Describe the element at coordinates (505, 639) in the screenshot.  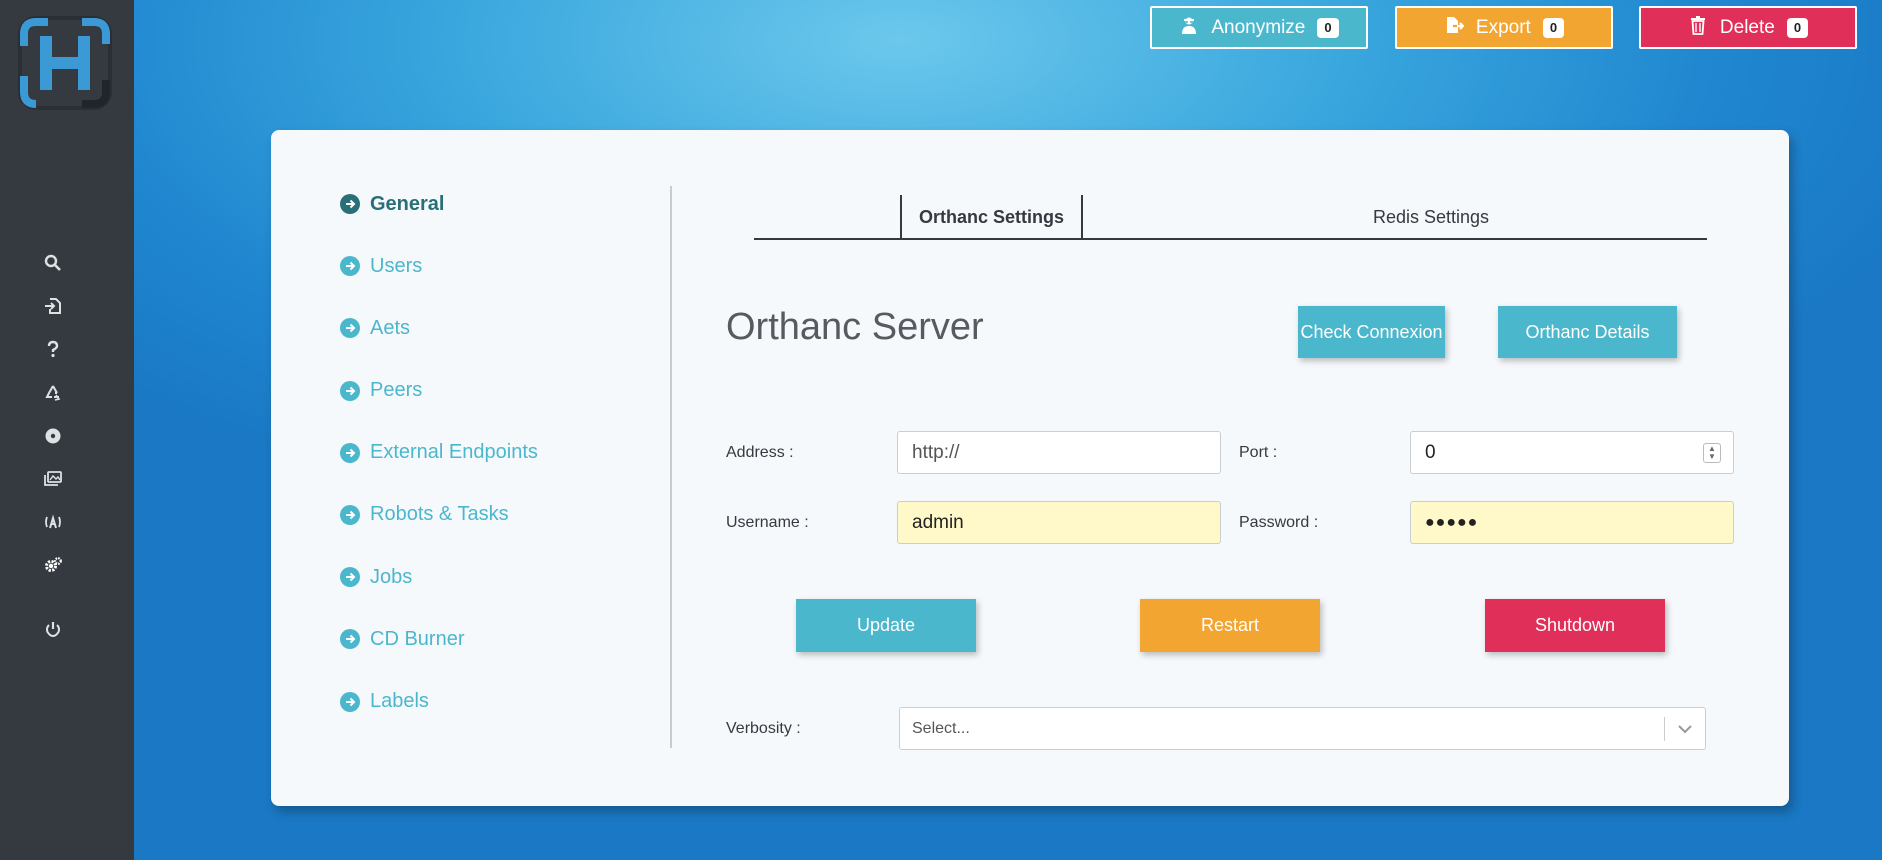
I see `menu-item-cd-burner: CD Burner` at that location.